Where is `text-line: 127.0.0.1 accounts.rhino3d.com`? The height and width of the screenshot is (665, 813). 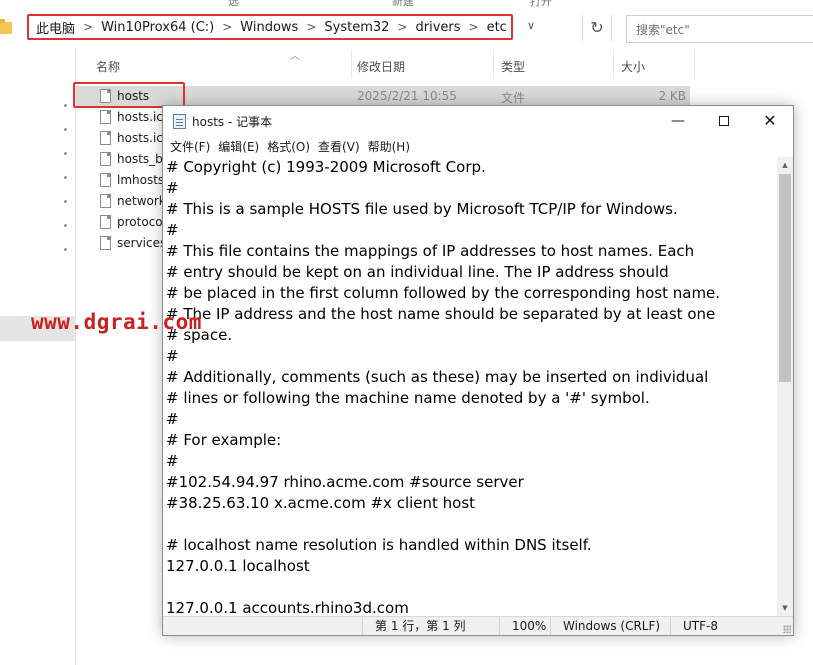
text-line: 127.0.0.1 accounts.rhino3d.com is located at coordinates (287, 607).